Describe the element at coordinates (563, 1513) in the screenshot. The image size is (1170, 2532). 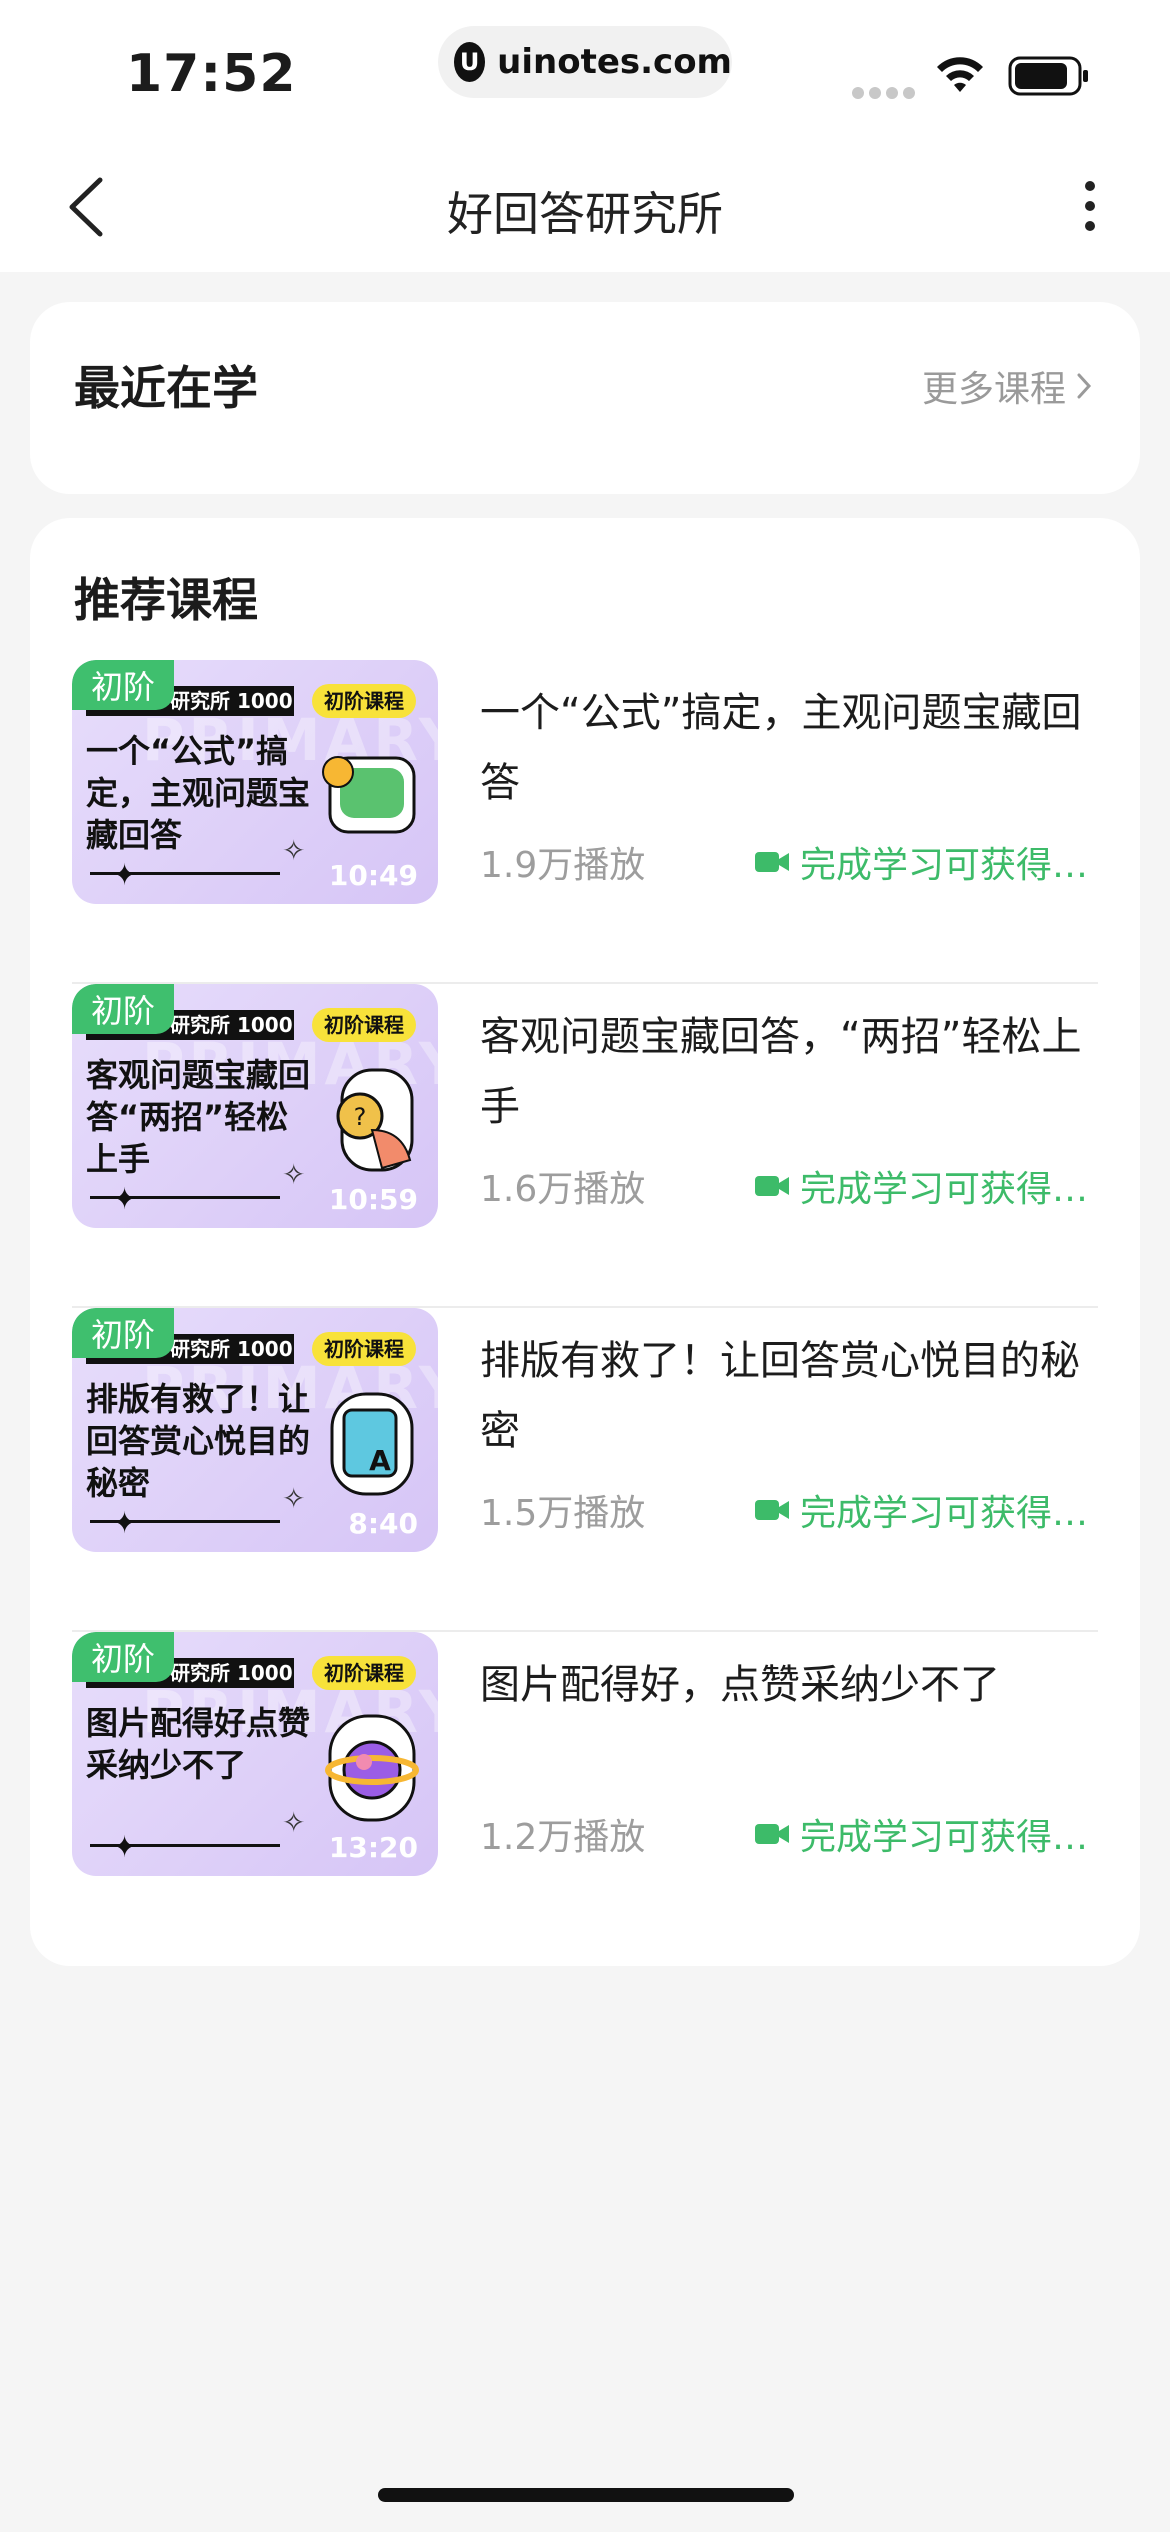
I see `course-play-count: 1.5万播放` at that location.